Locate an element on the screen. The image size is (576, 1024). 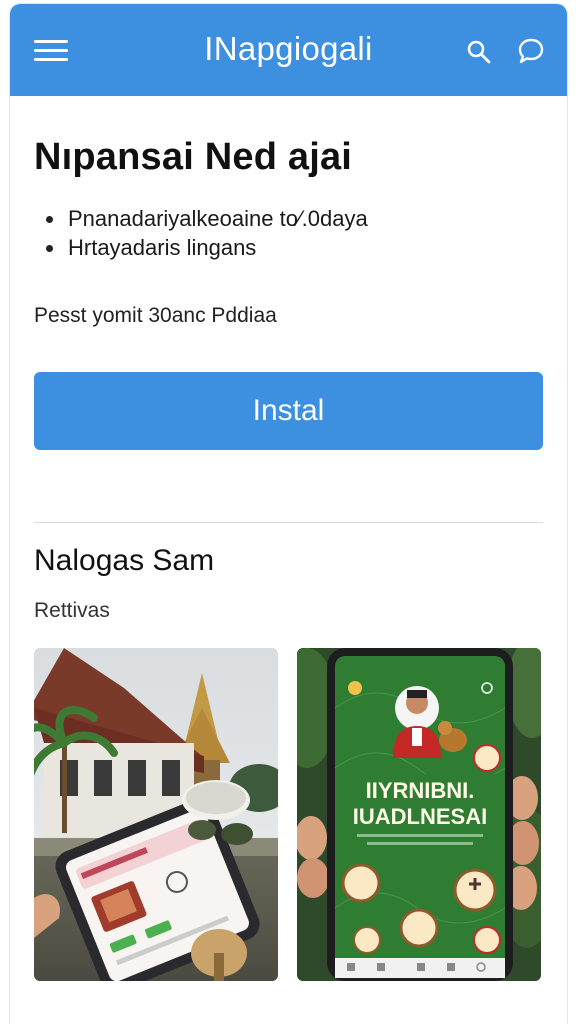
section-subtitle: Rettivas is located at coordinates (72, 610).